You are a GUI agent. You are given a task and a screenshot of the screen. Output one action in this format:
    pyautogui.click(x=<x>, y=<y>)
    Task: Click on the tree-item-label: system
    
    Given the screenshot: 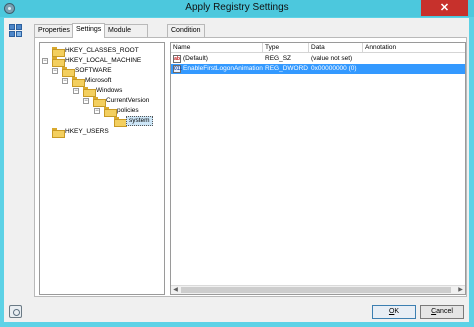 What is the action you would take?
    pyautogui.click(x=139, y=121)
    